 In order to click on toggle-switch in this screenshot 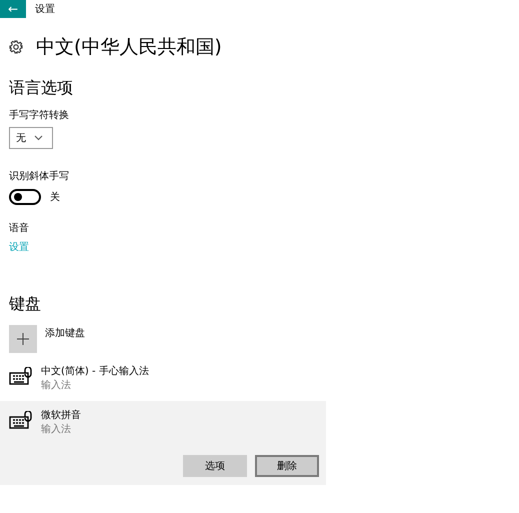, I will do `click(25, 197)`.